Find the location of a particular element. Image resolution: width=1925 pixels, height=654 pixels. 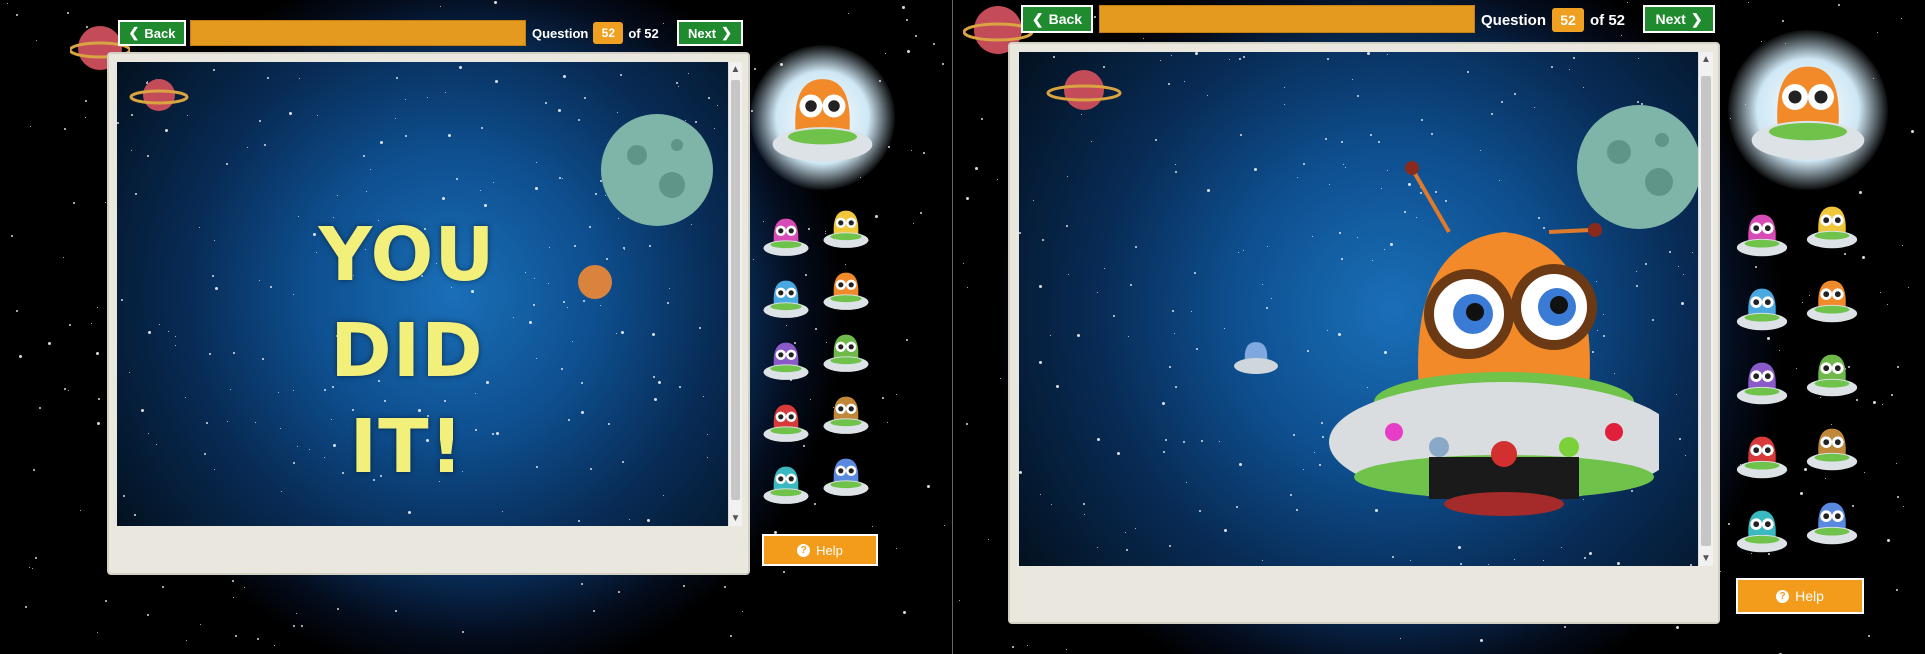

small-planet-icon is located at coordinates (595, 282).